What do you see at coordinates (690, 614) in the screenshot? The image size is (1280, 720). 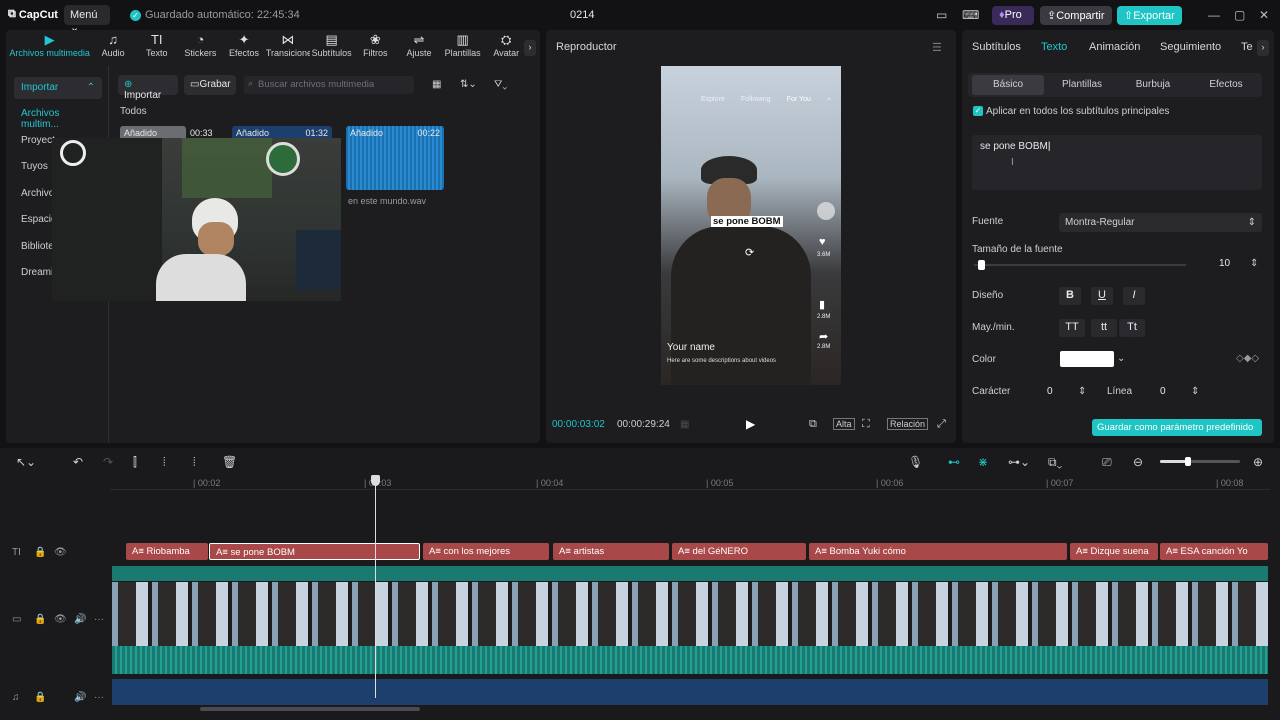 I see `video-clip` at bounding box center [690, 614].